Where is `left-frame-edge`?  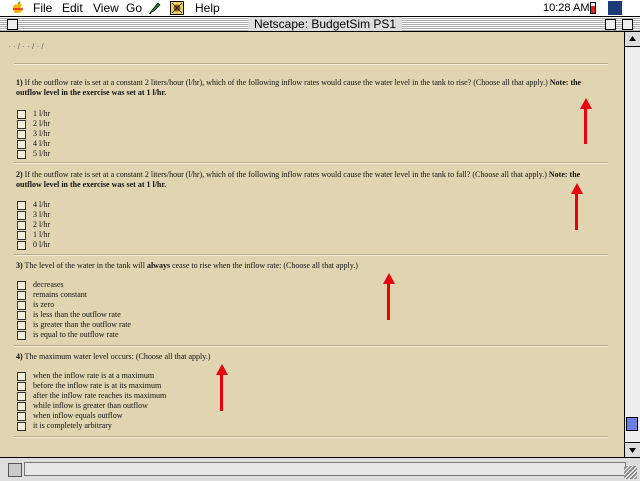 left-frame-edge is located at coordinates (4, 244).